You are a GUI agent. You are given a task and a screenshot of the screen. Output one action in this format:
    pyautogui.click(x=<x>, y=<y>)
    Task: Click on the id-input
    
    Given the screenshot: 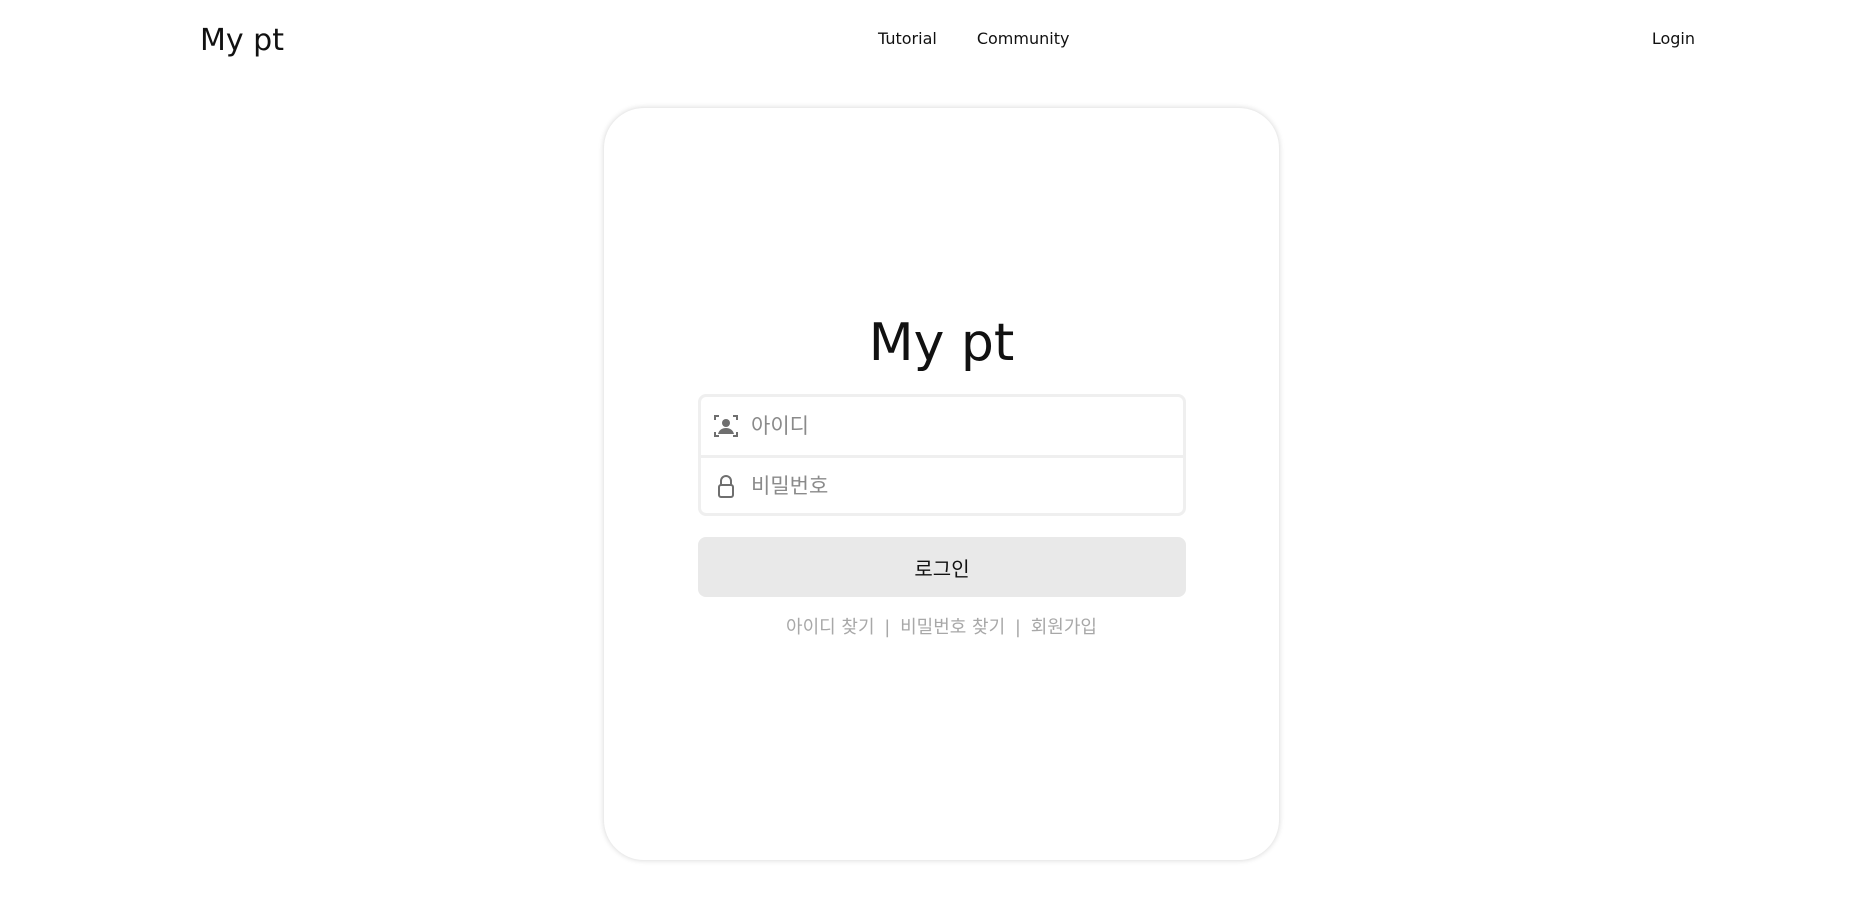 What is the action you would take?
    pyautogui.click(x=961, y=426)
    